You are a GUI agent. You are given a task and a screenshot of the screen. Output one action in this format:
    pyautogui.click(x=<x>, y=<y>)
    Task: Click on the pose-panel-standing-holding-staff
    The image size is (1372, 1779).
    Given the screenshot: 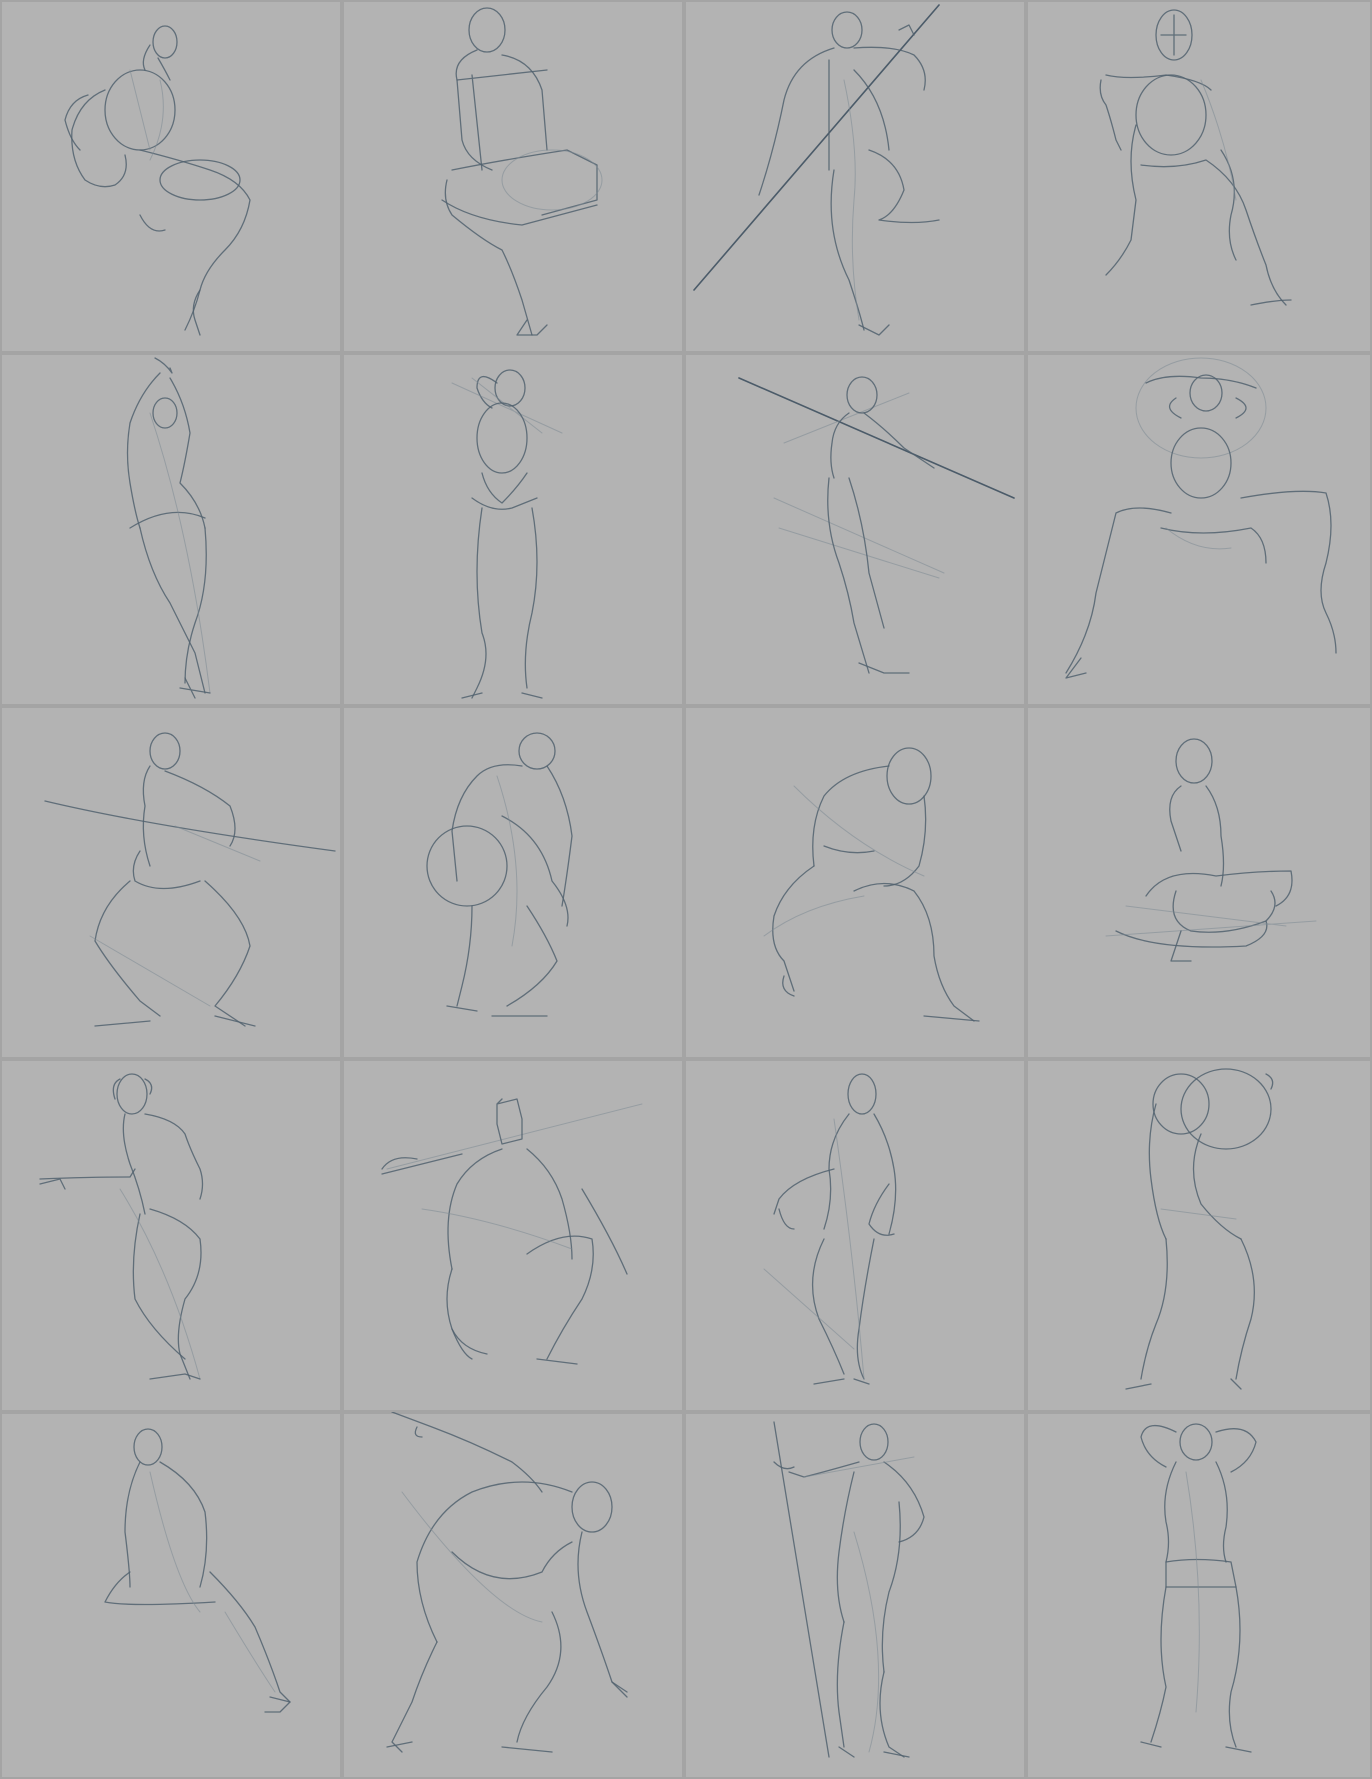 What is the action you would take?
    pyautogui.click(x=855, y=1595)
    